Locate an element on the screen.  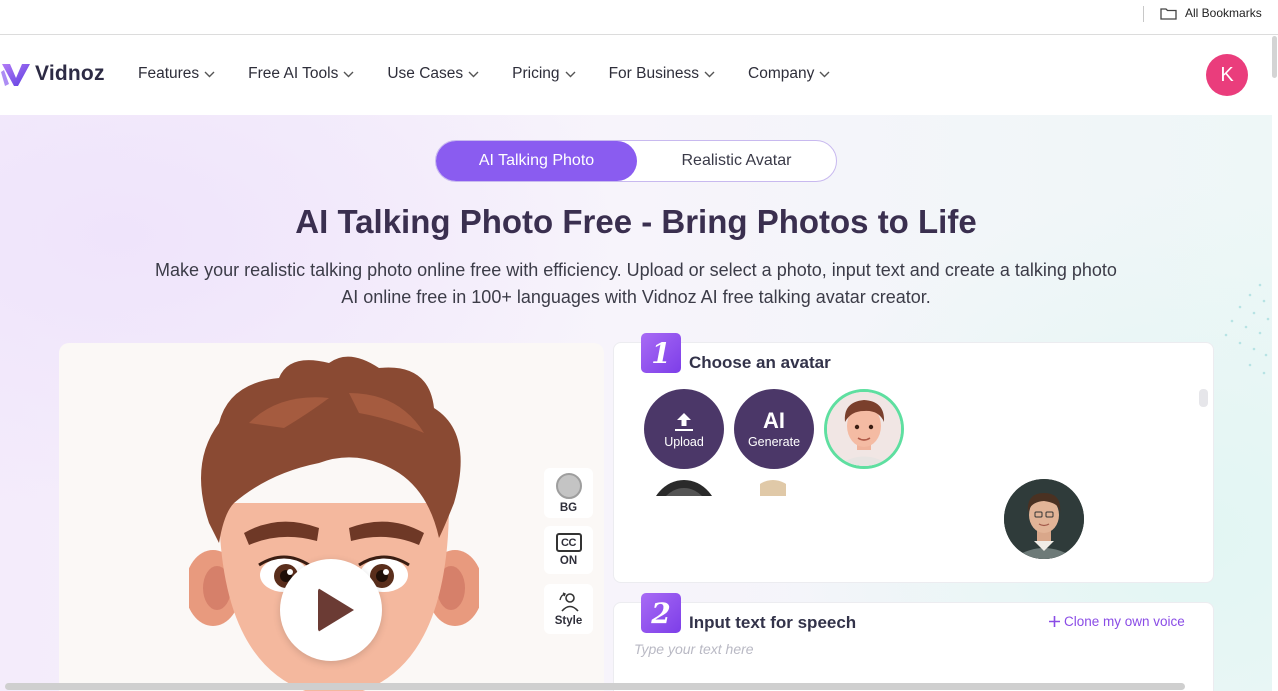
user-avatar: K is located at coordinates (1227, 75).